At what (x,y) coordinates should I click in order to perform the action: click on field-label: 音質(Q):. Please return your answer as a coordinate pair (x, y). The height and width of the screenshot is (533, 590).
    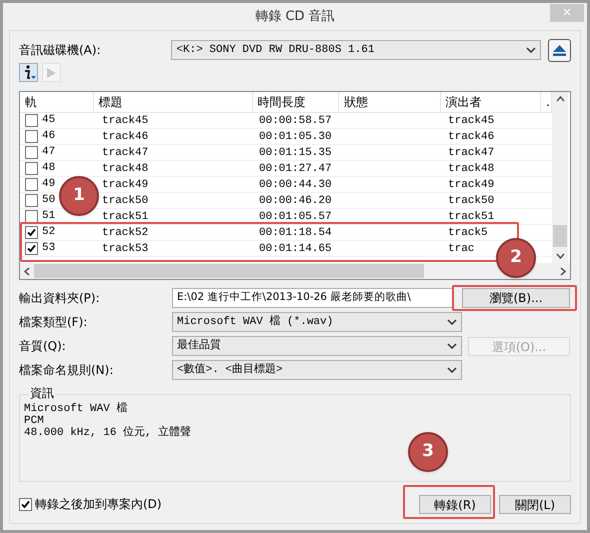
    Looking at the image, I should click on (43, 346).